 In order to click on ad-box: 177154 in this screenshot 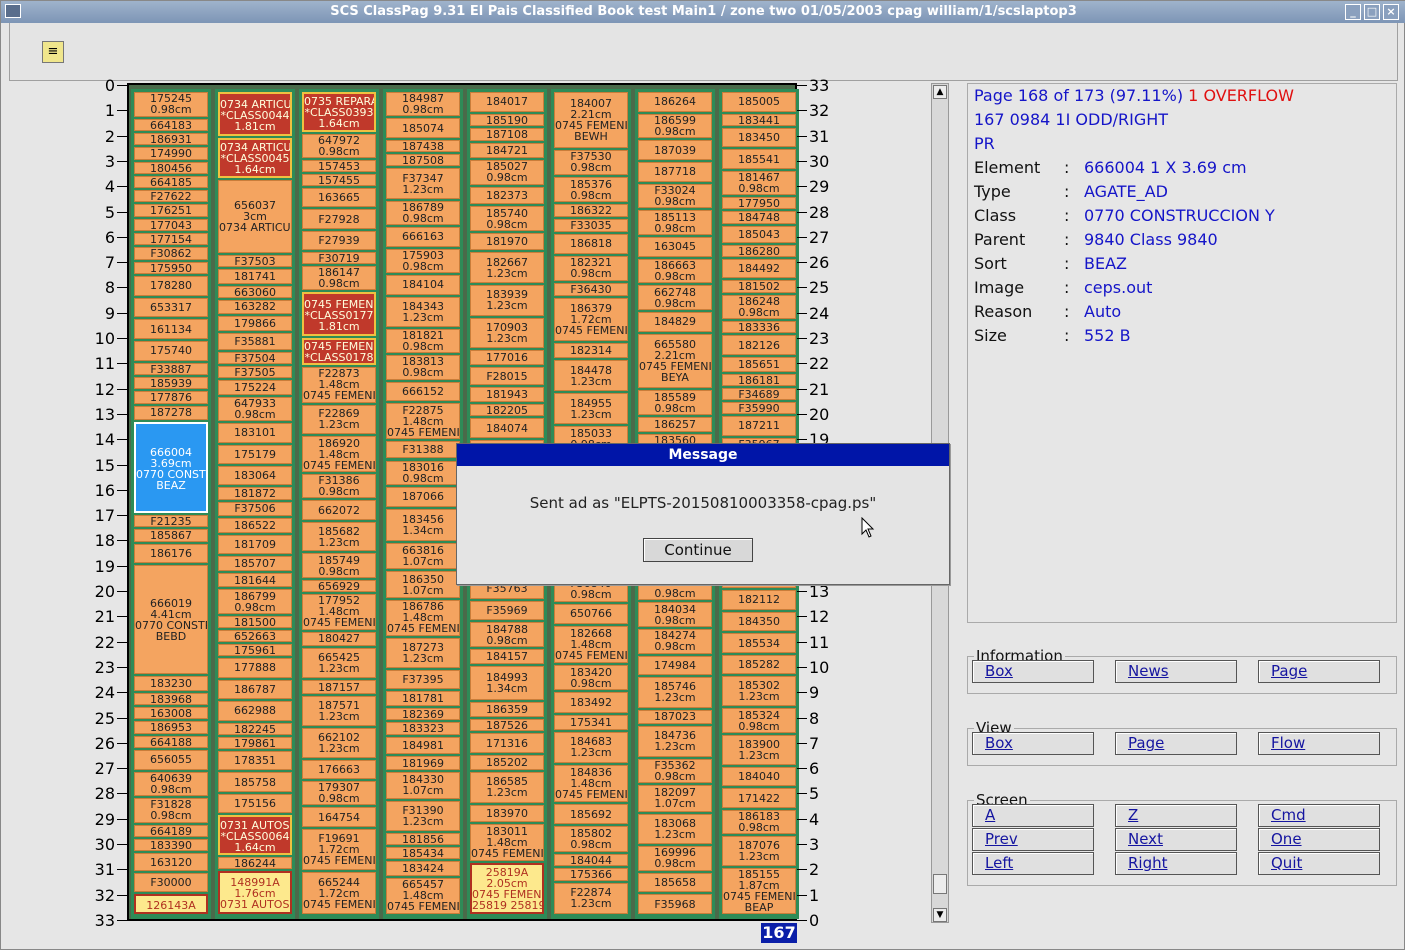, I will do `click(171, 239)`.